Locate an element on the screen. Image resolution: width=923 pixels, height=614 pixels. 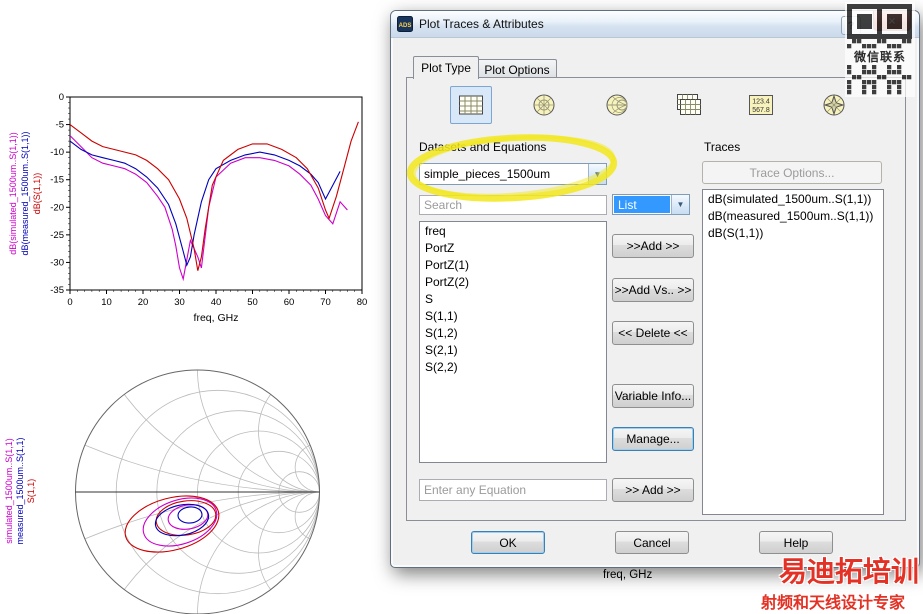
dataset-list-item: freq is located at coordinates (513, 231).